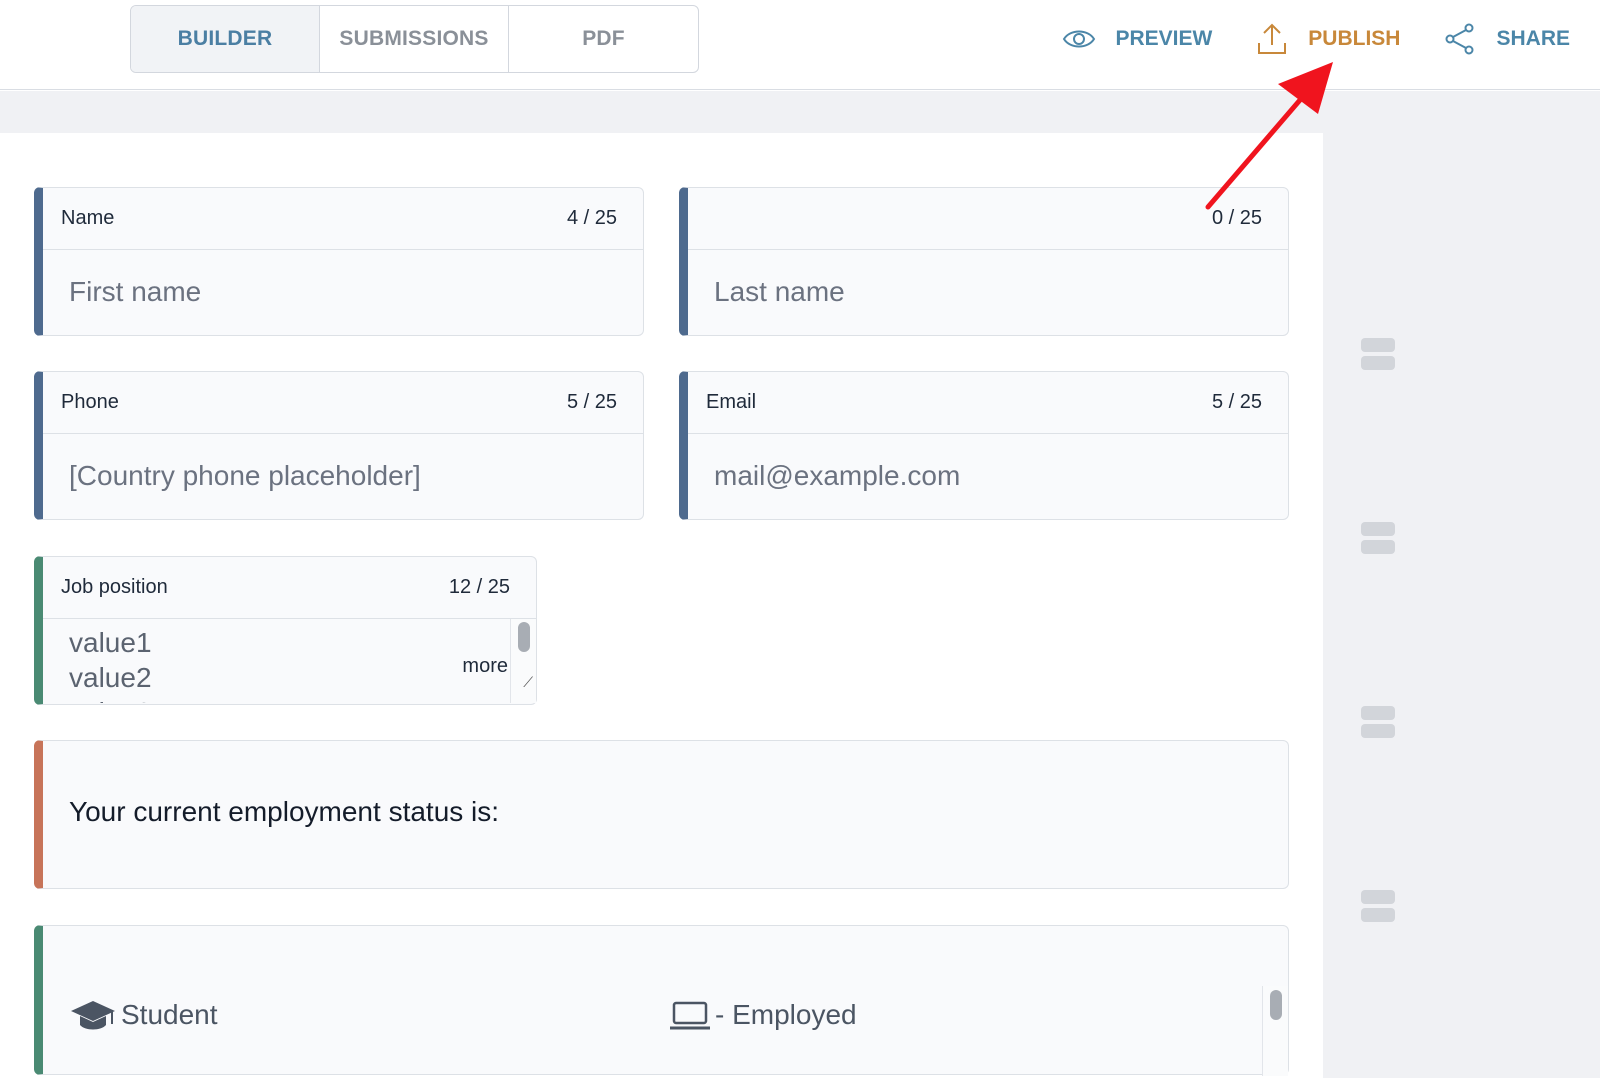 This screenshot has width=1600, height=1078. What do you see at coordinates (988, 292) in the screenshot?
I see `last-name-input: Last name` at bounding box center [988, 292].